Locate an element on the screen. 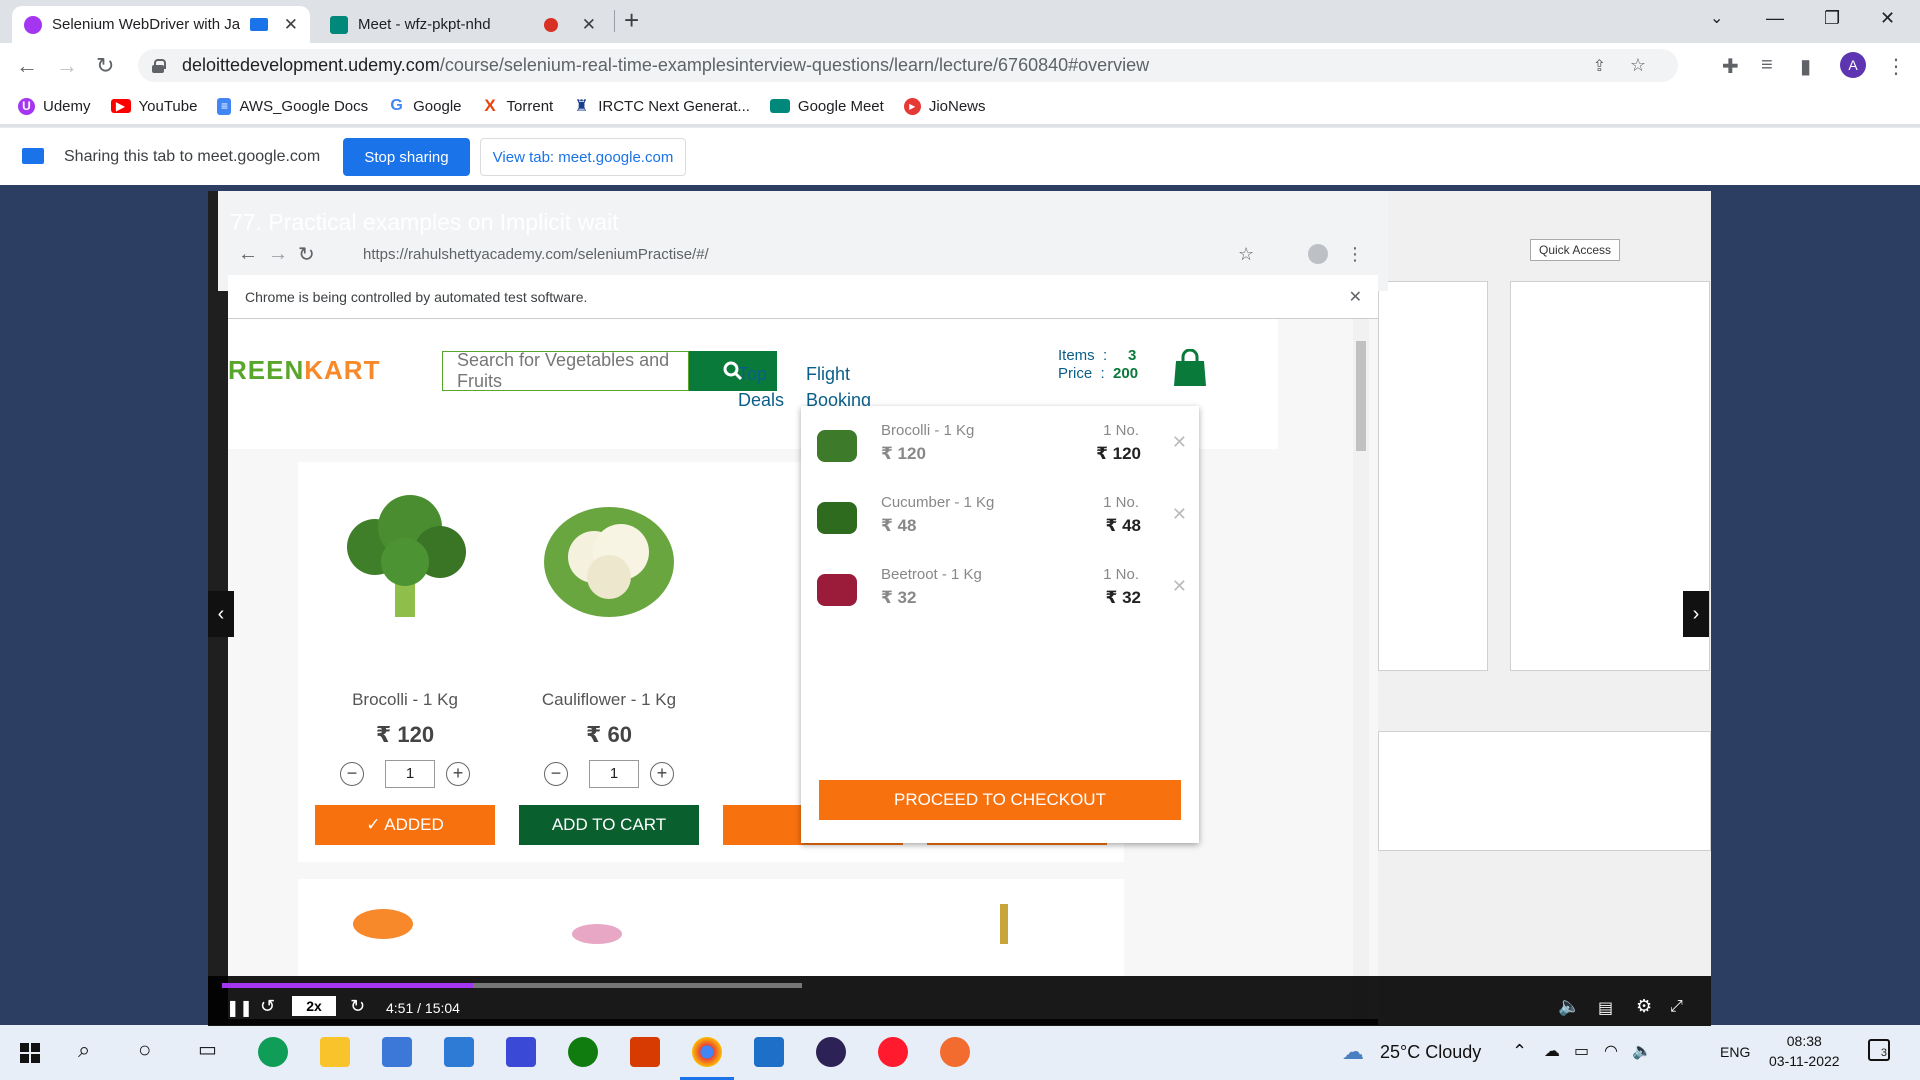  cart-item: Cucumber - 1 Kg ₹ 48 1 No. ₹ 48 ✕ is located at coordinates (1000, 516).